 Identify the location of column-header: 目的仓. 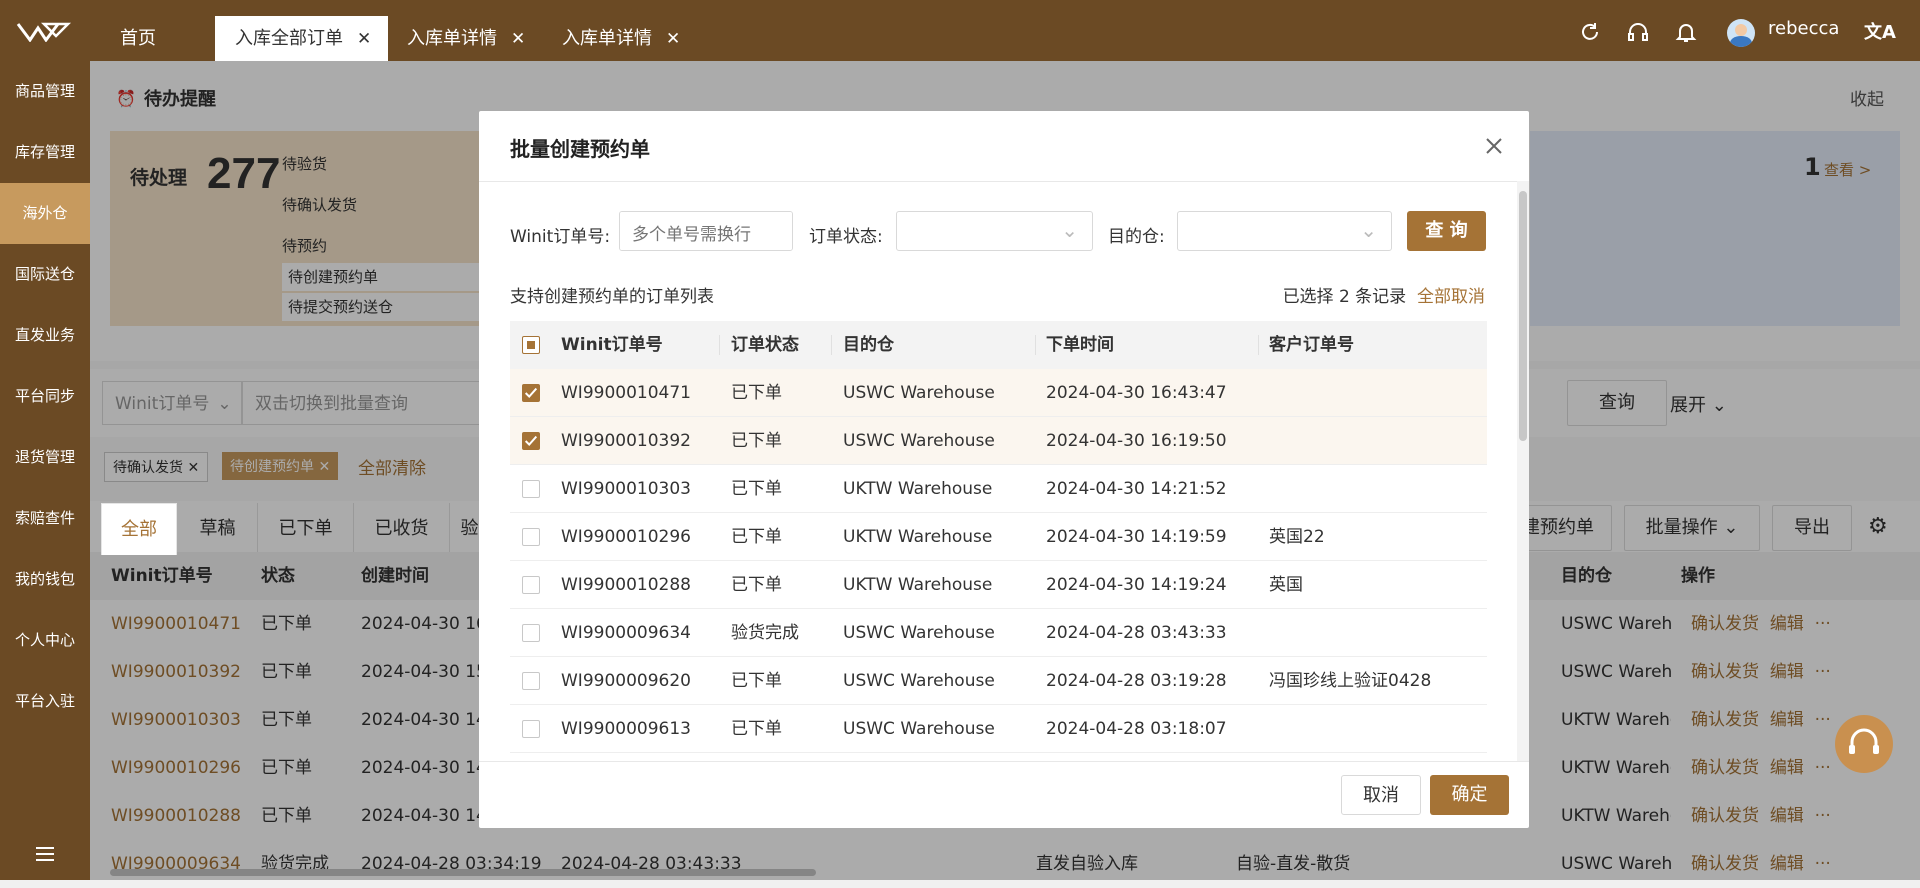
(868, 345).